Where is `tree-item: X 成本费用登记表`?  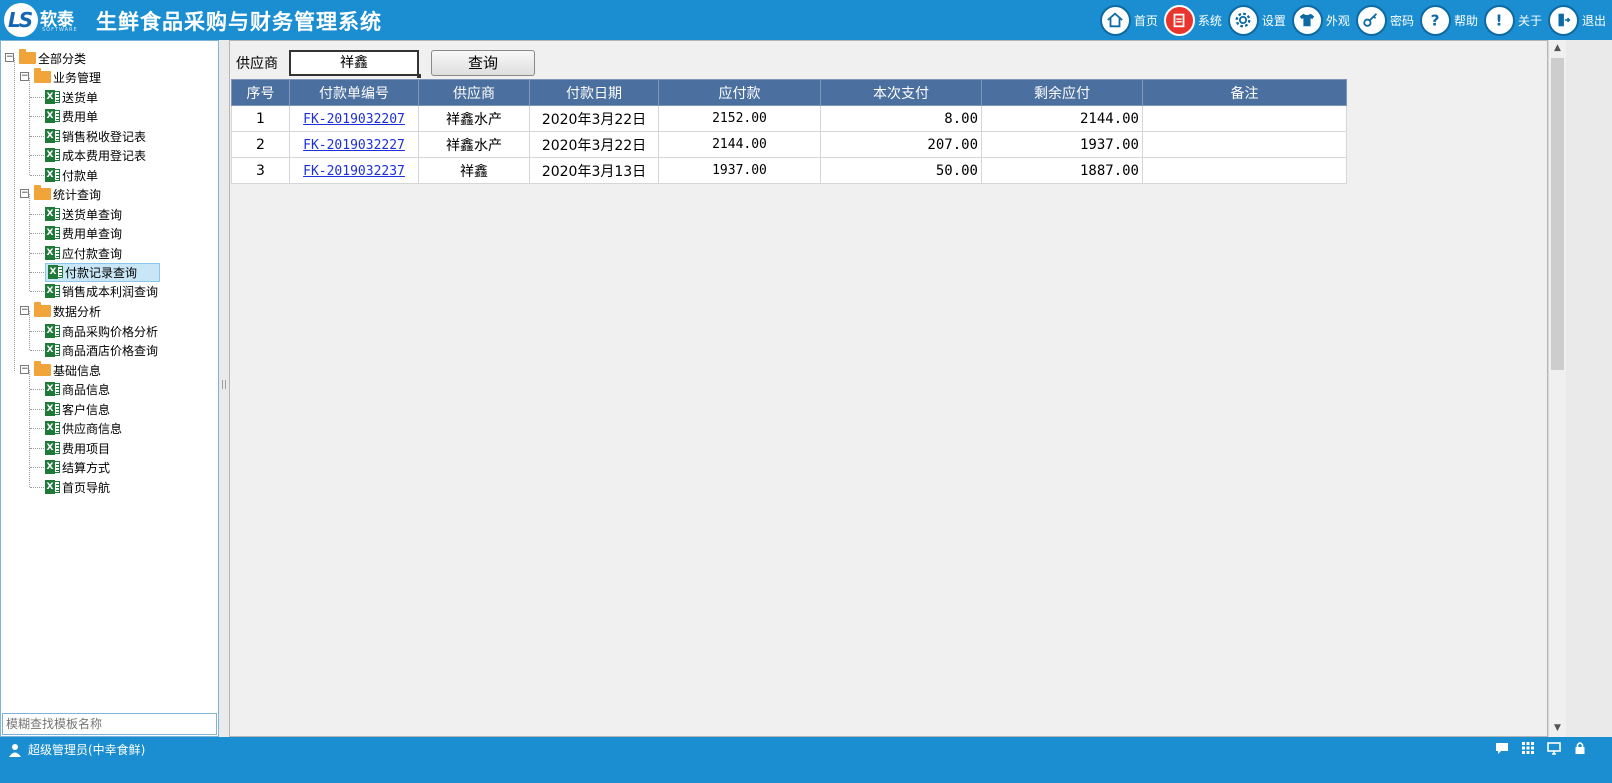 tree-item: X 成本费用登记表 is located at coordinates (95, 155).